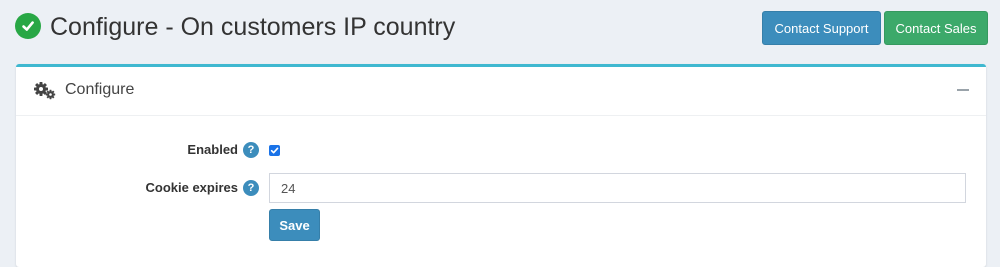 The image size is (1000, 267). What do you see at coordinates (963, 90) in the screenshot?
I see `minus-icon` at bounding box center [963, 90].